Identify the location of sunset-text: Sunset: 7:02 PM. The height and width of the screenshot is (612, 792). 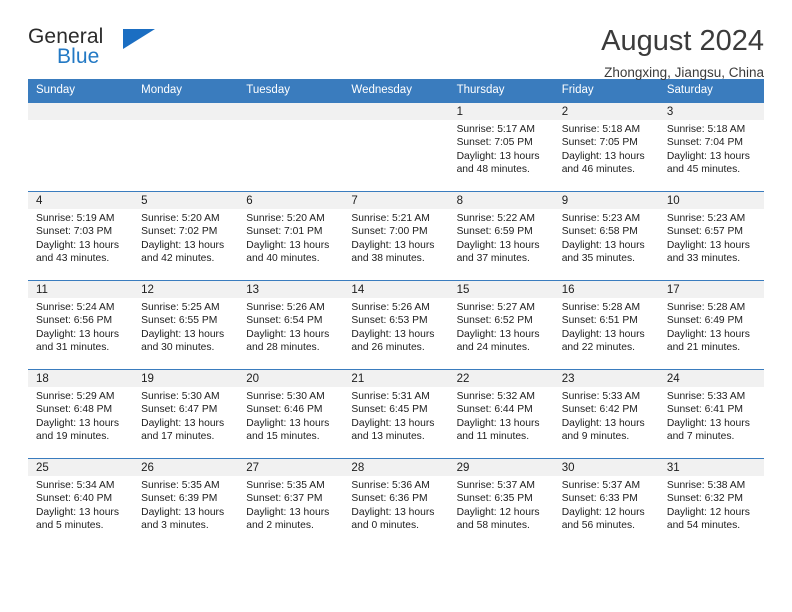
(179, 232).